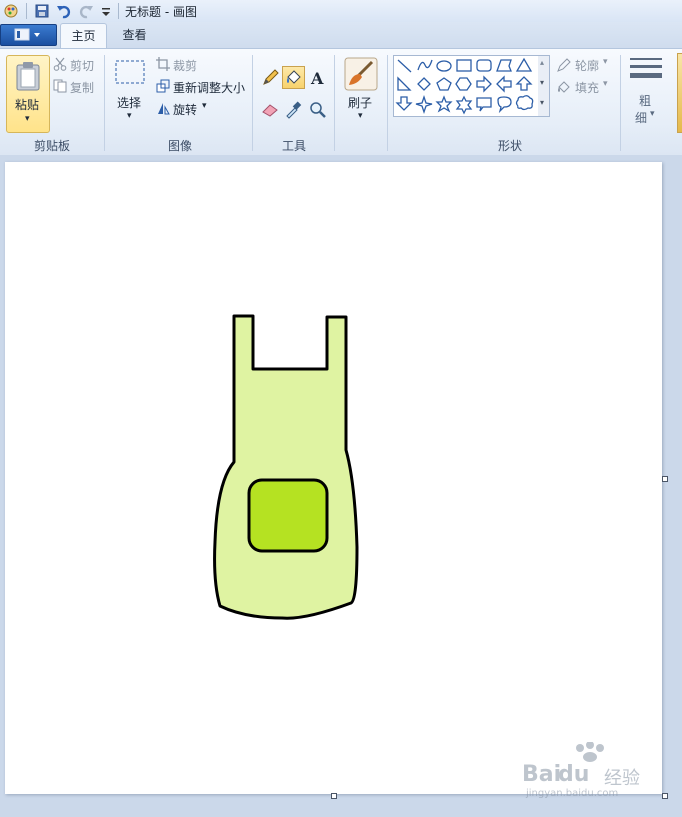 The image size is (682, 817). Describe the element at coordinates (484, 84) in the screenshot. I see `right-arrow-shape-icon` at that location.